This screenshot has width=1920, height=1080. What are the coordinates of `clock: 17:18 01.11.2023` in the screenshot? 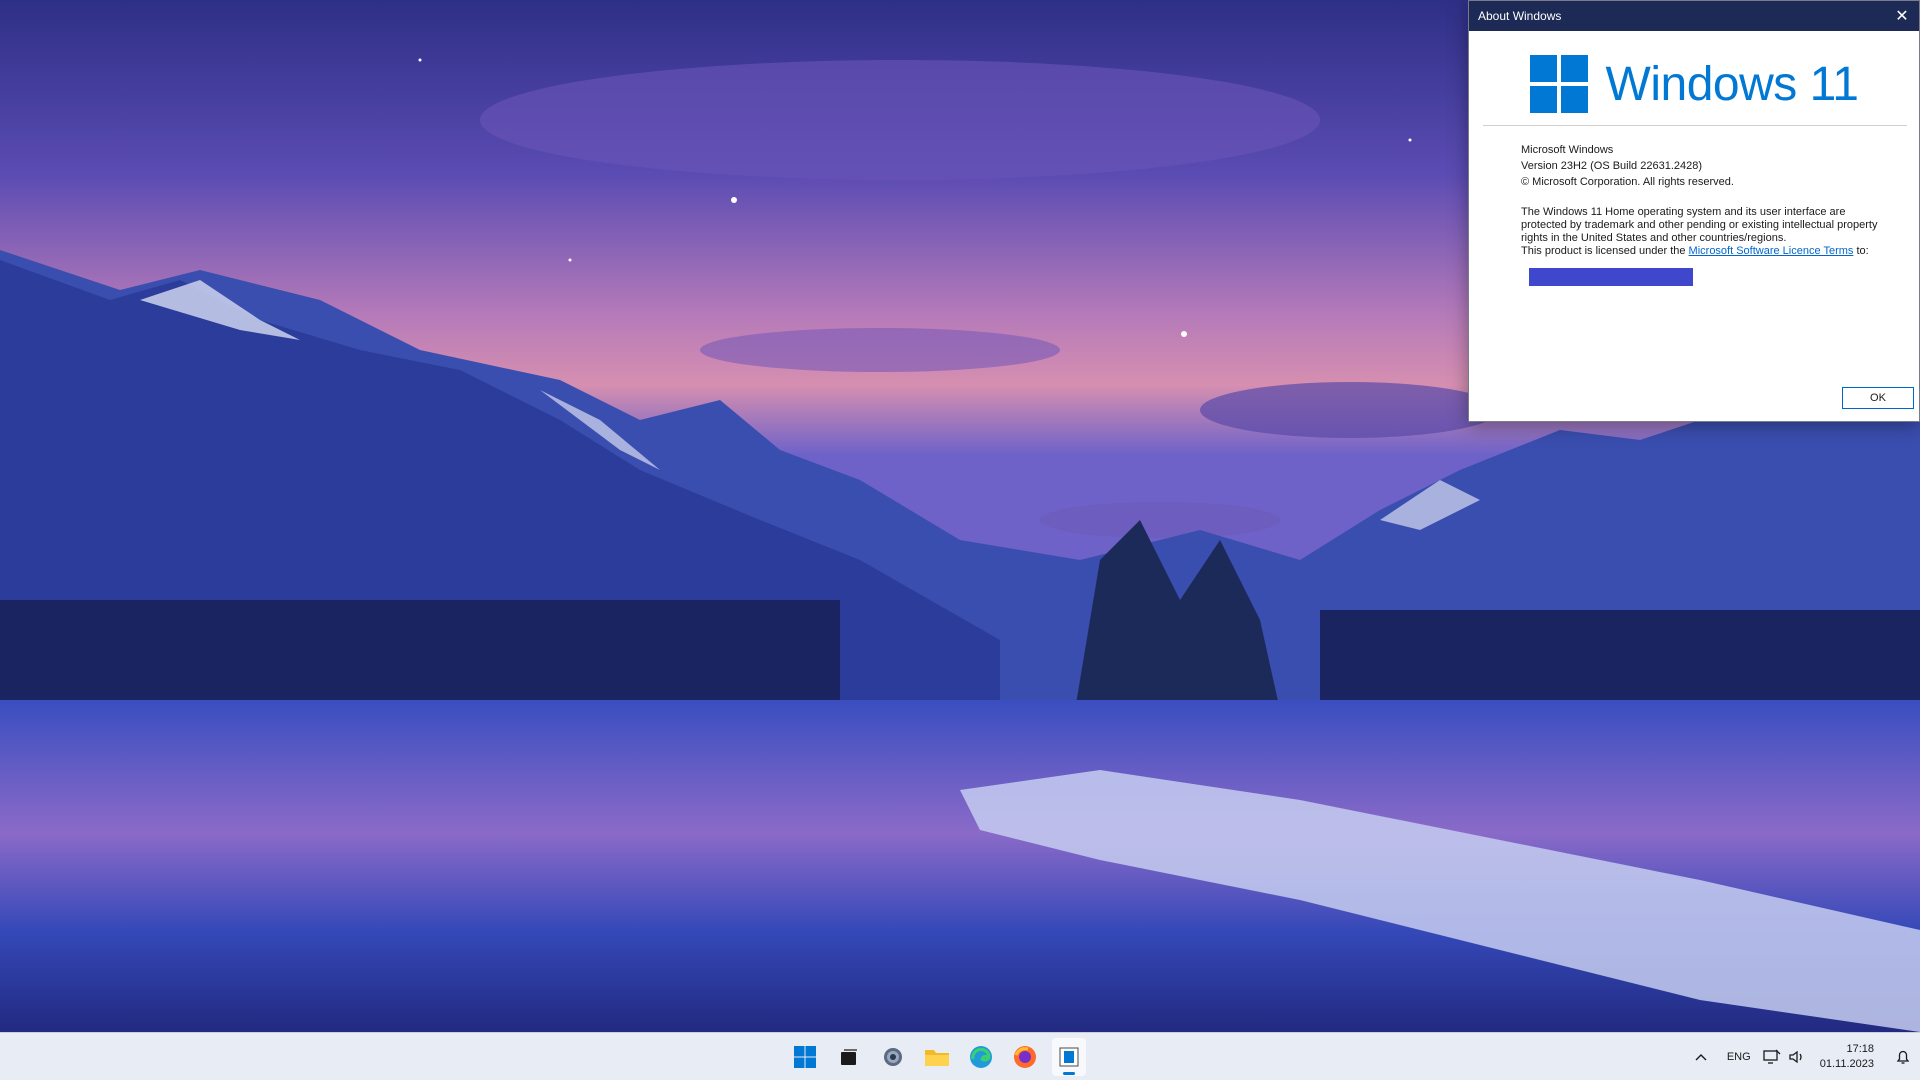 It's located at (1848, 1057).